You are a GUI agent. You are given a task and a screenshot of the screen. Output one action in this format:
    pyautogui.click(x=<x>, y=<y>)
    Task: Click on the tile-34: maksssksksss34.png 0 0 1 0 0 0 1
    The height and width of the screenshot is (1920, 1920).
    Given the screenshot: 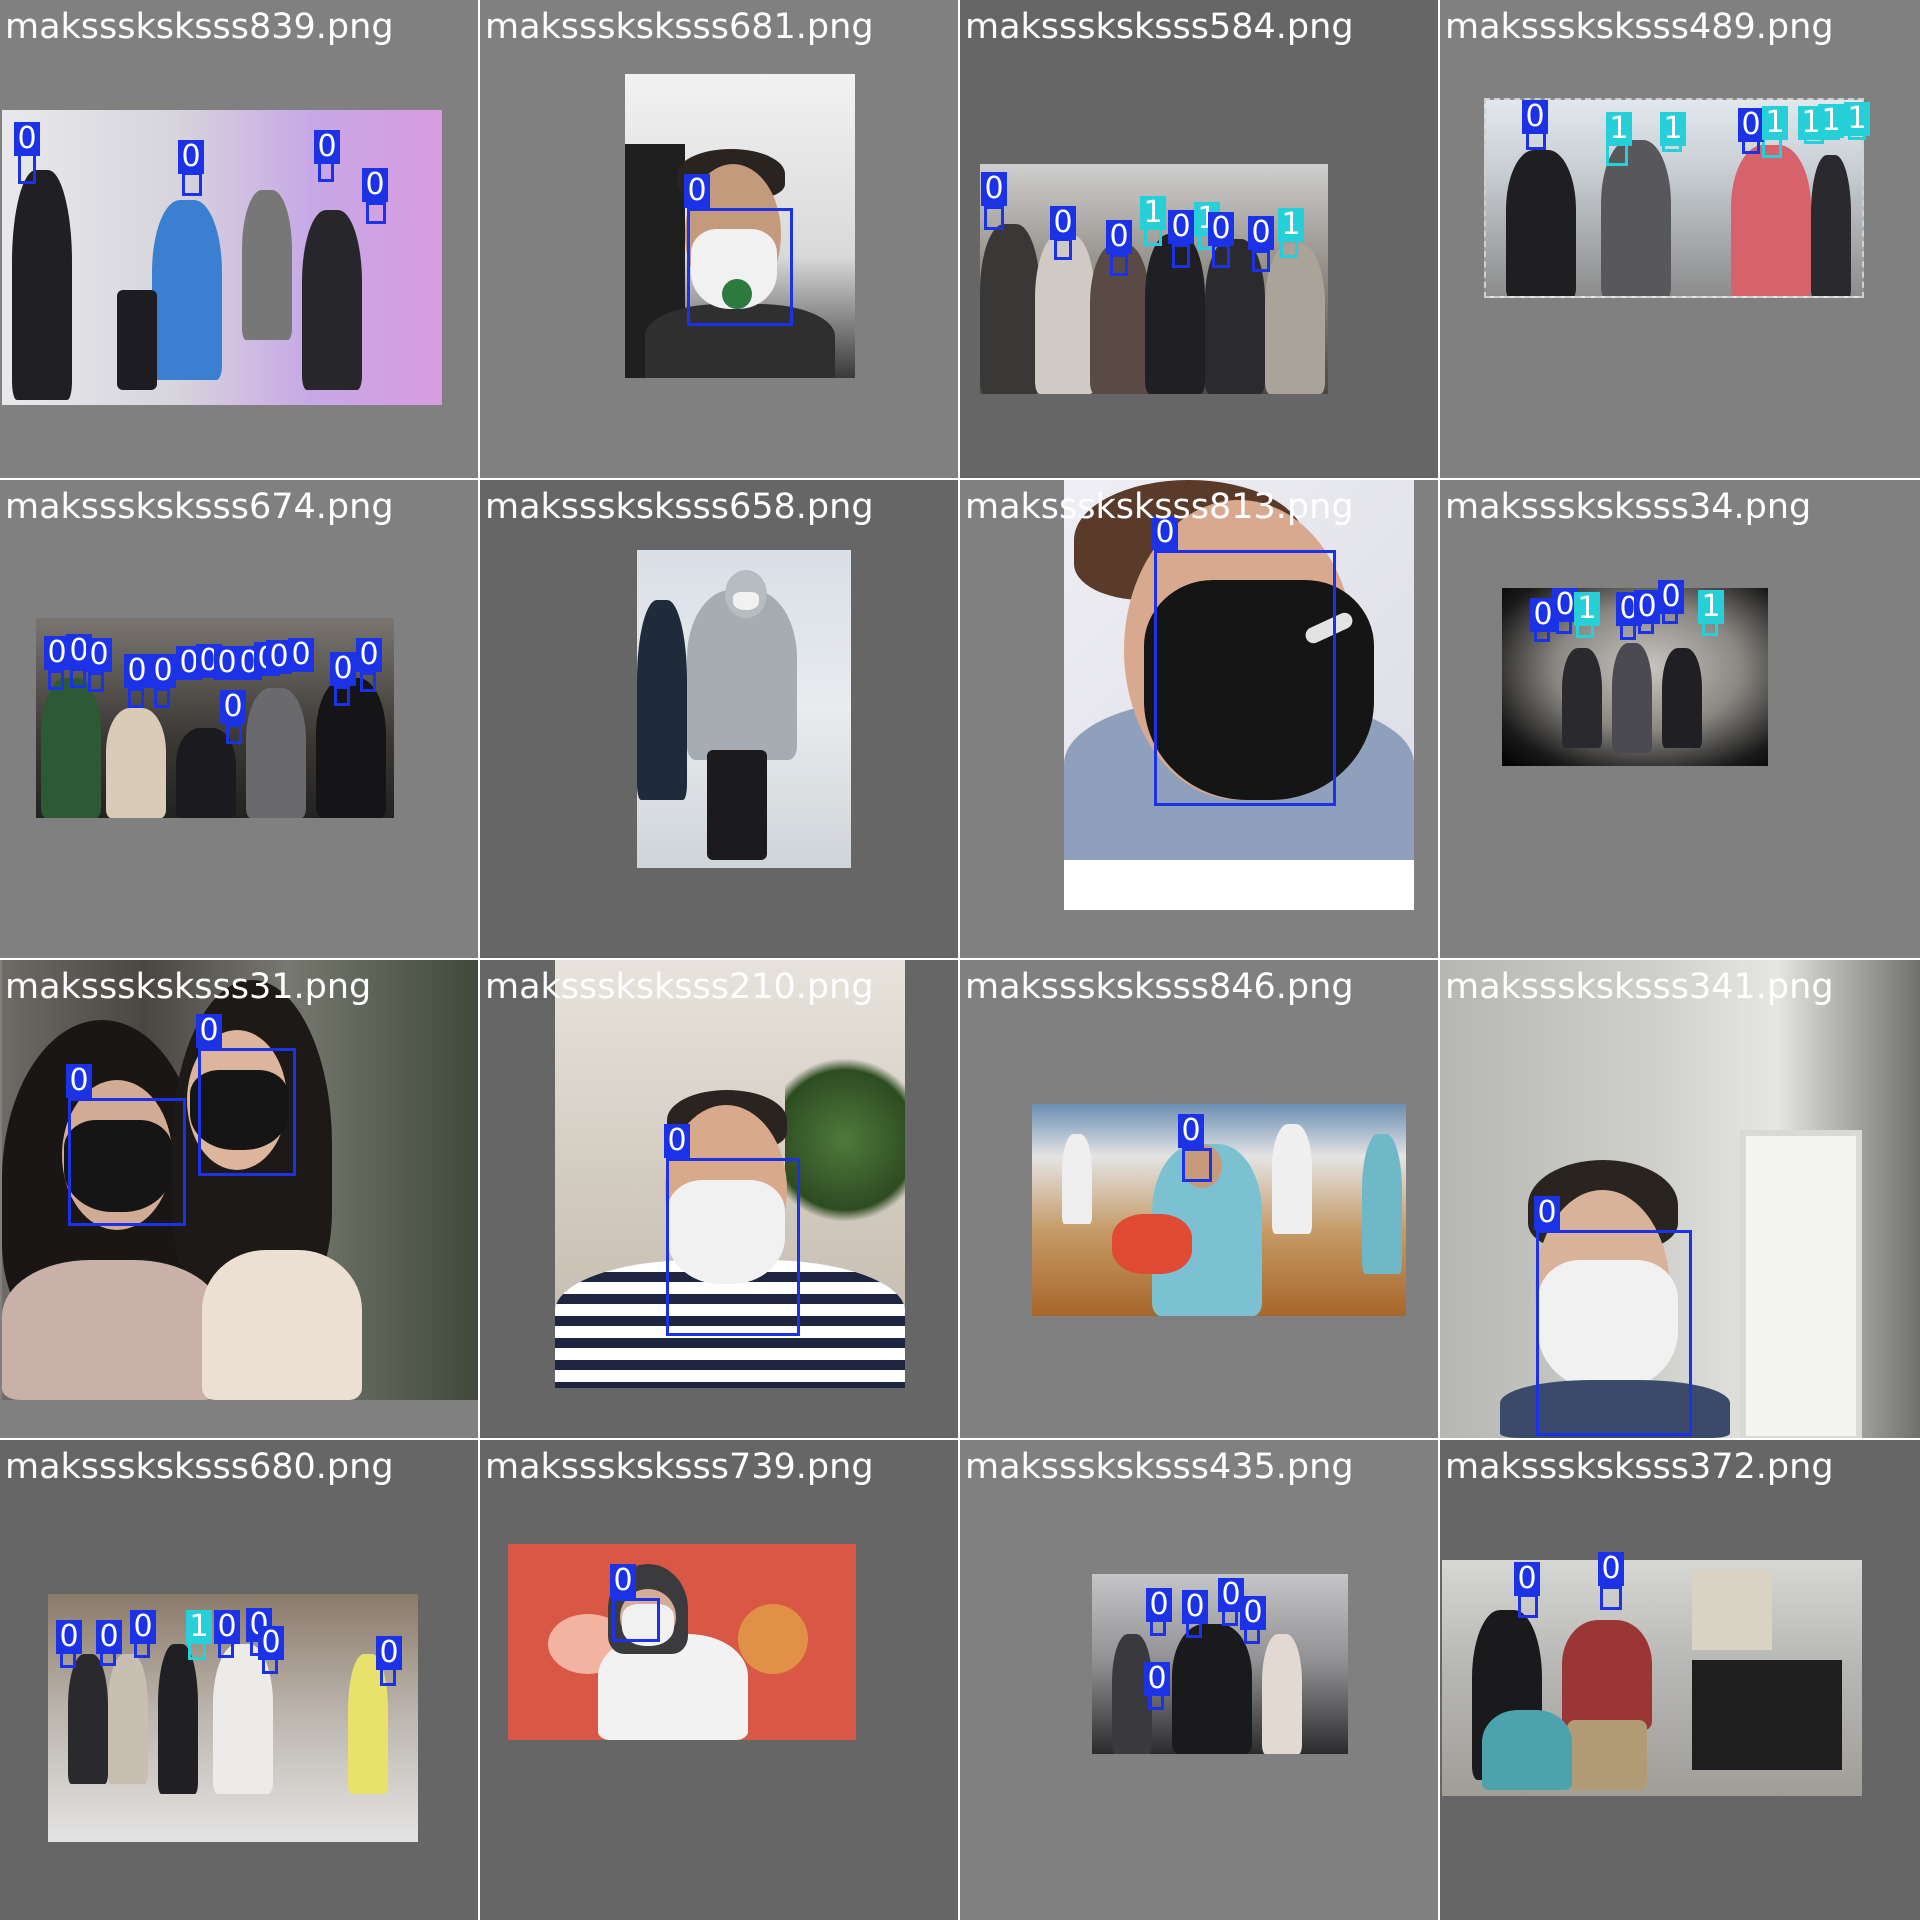 What is the action you would take?
    pyautogui.click(x=1680, y=719)
    